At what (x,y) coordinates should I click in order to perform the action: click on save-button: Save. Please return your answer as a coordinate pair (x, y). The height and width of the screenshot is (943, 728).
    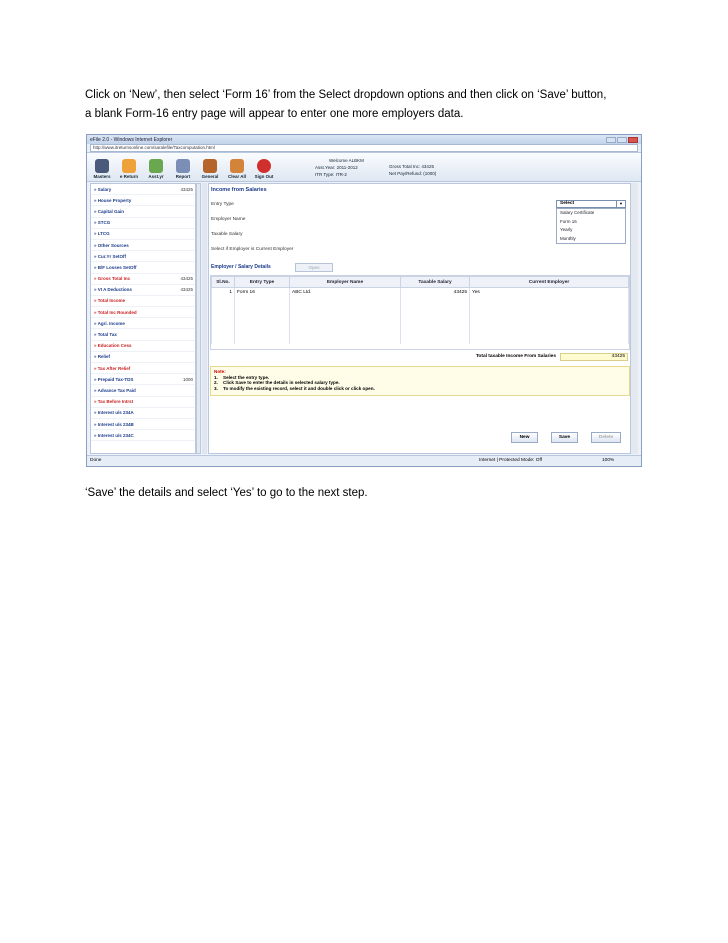
    Looking at the image, I should click on (564, 437).